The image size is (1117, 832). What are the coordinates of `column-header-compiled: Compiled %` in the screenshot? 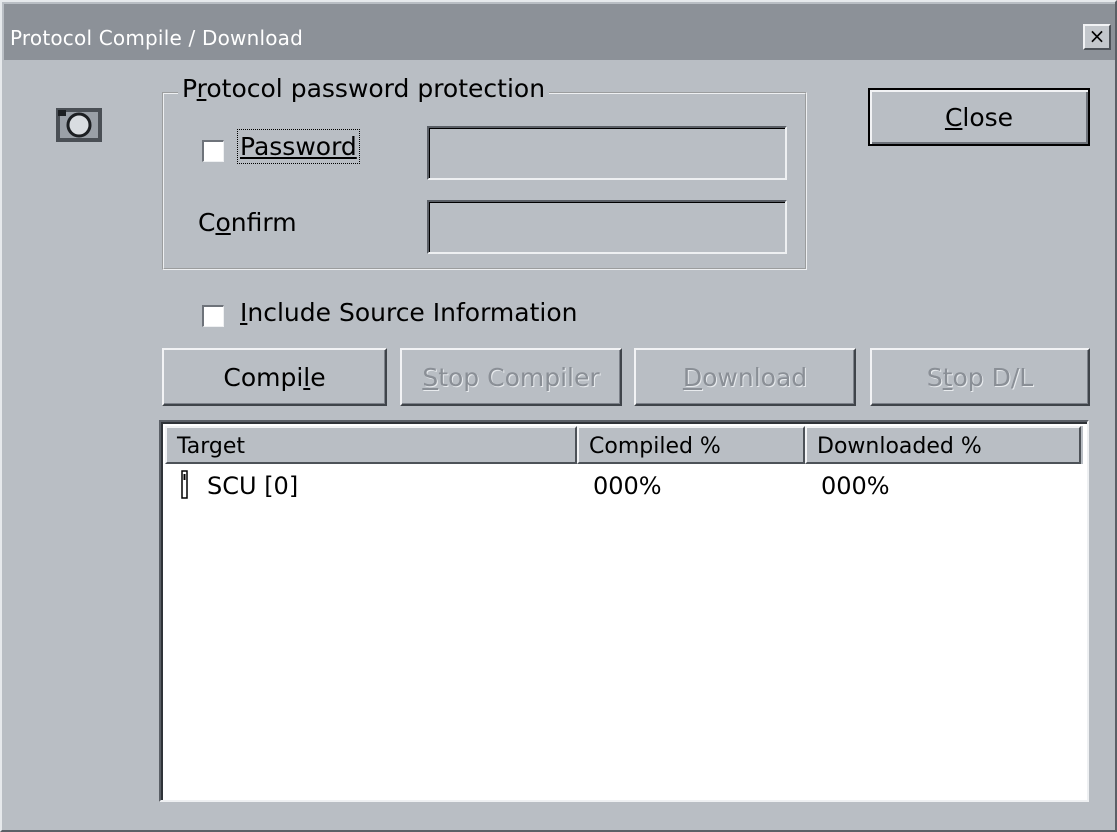 It's located at (691, 445).